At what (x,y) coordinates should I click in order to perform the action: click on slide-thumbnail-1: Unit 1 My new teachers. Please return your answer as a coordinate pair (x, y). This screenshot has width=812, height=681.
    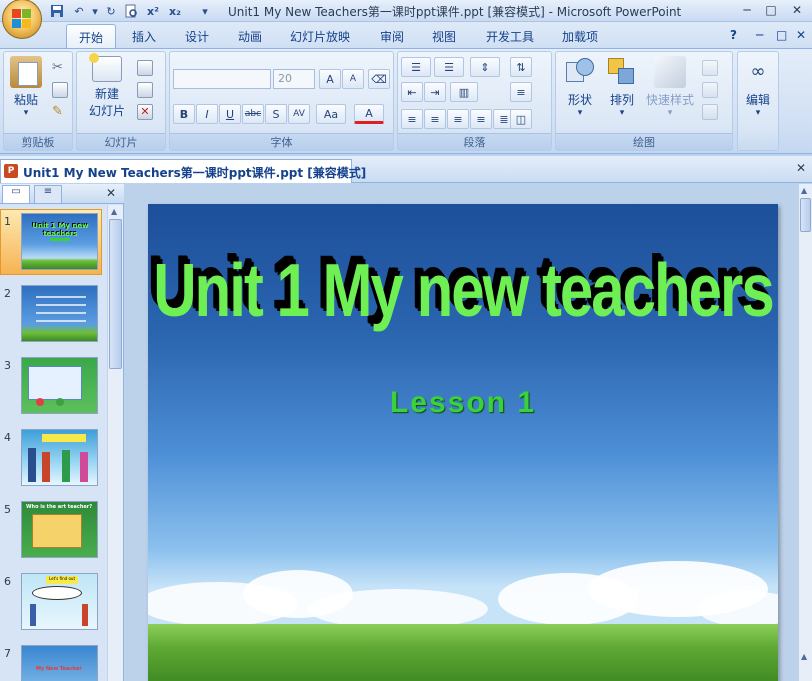
    Looking at the image, I should click on (59, 241).